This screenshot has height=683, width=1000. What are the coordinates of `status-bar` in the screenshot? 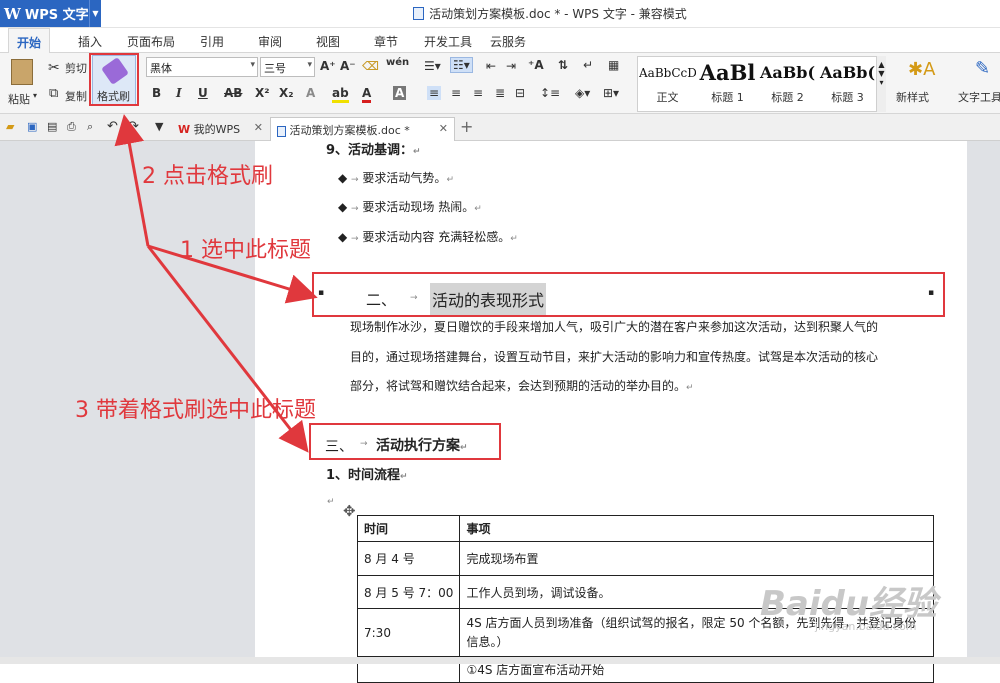 It's located at (500, 660).